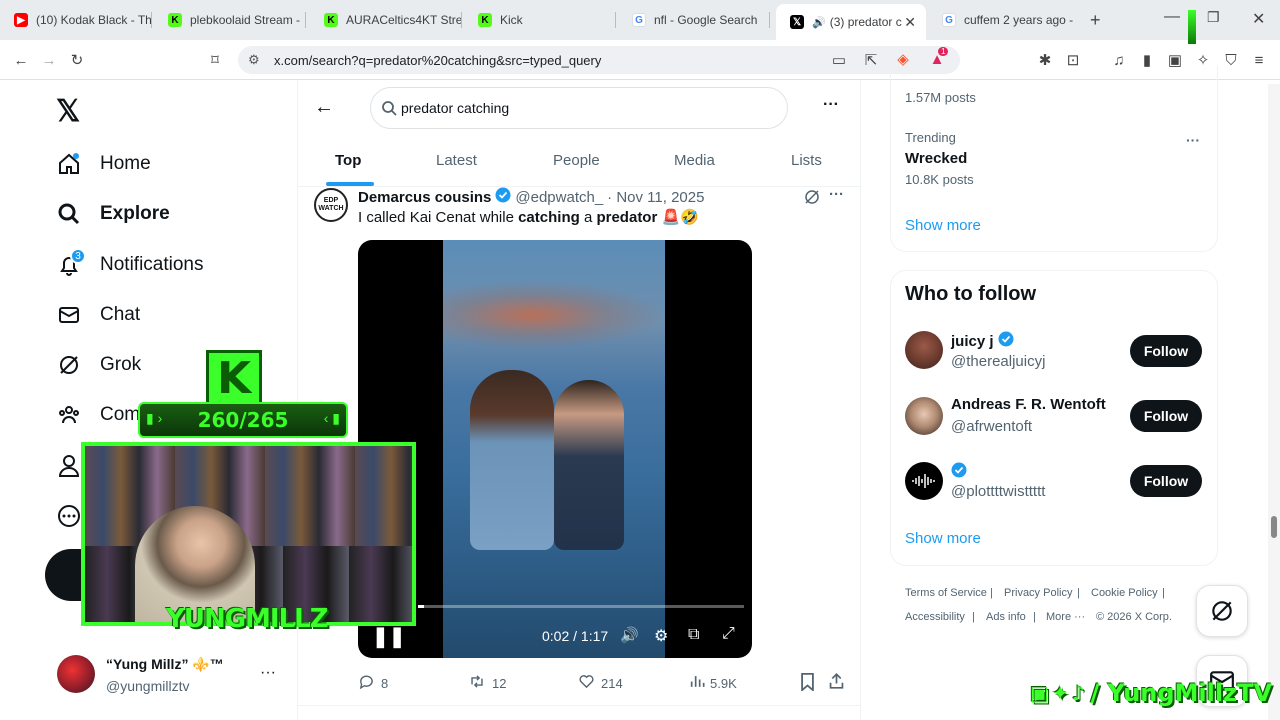 Image resolution: width=1280 pixels, height=720 pixels. Describe the element at coordinates (1213, 17) in the screenshot. I see `restore-button: ❐` at that location.